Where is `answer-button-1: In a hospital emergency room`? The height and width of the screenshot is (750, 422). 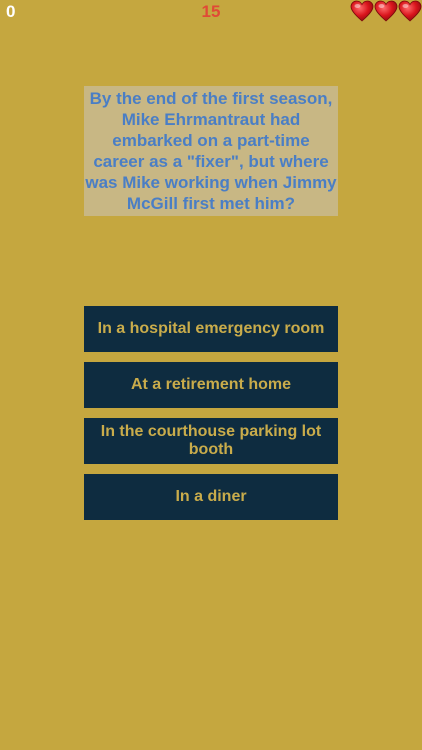 answer-button-1: In a hospital emergency room is located at coordinates (211, 329).